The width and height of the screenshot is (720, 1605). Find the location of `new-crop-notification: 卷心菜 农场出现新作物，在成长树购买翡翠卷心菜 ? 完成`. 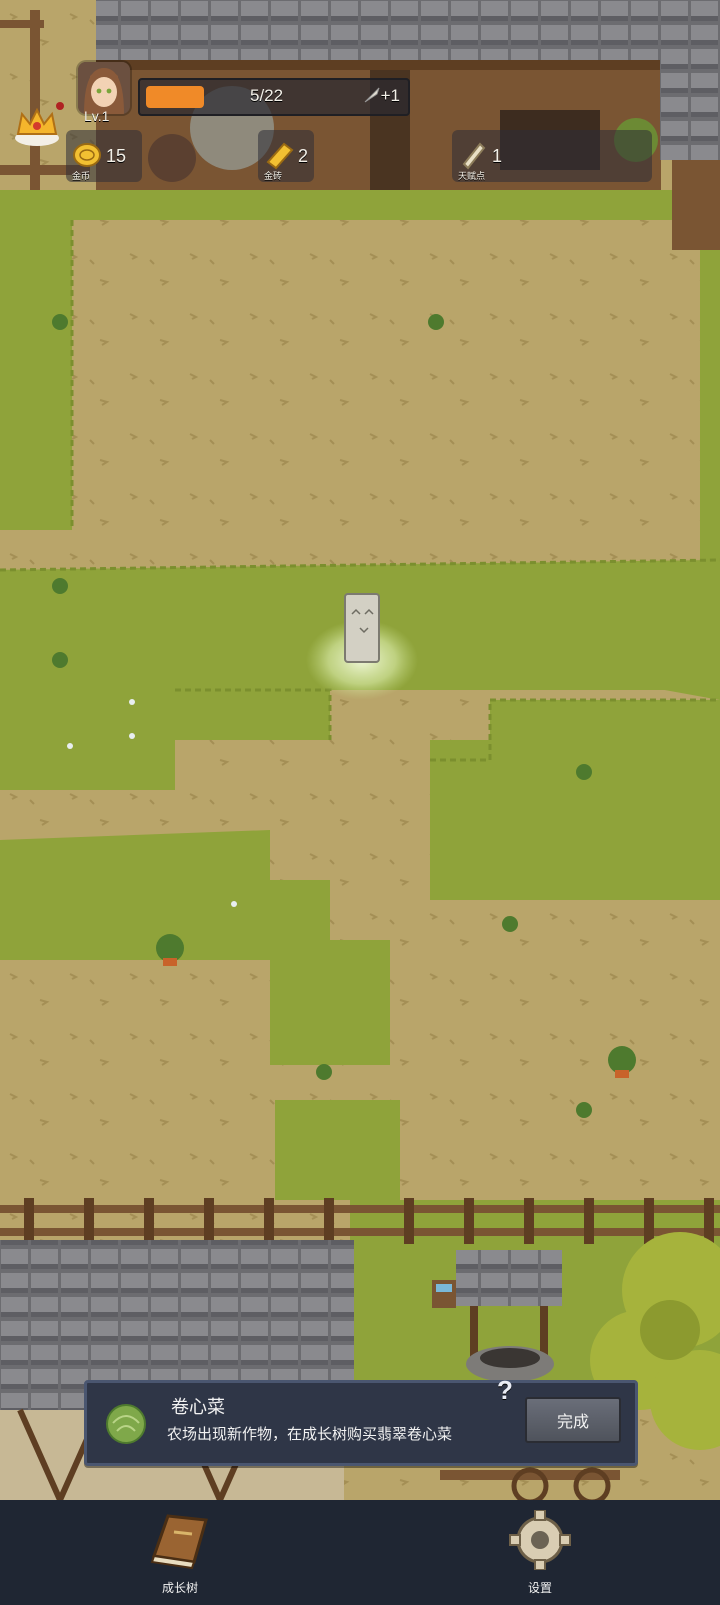

new-crop-notification: 卷心菜 农场出现新作物，在成长树购买翡翠卷心菜 ? 完成 is located at coordinates (361, 1420).